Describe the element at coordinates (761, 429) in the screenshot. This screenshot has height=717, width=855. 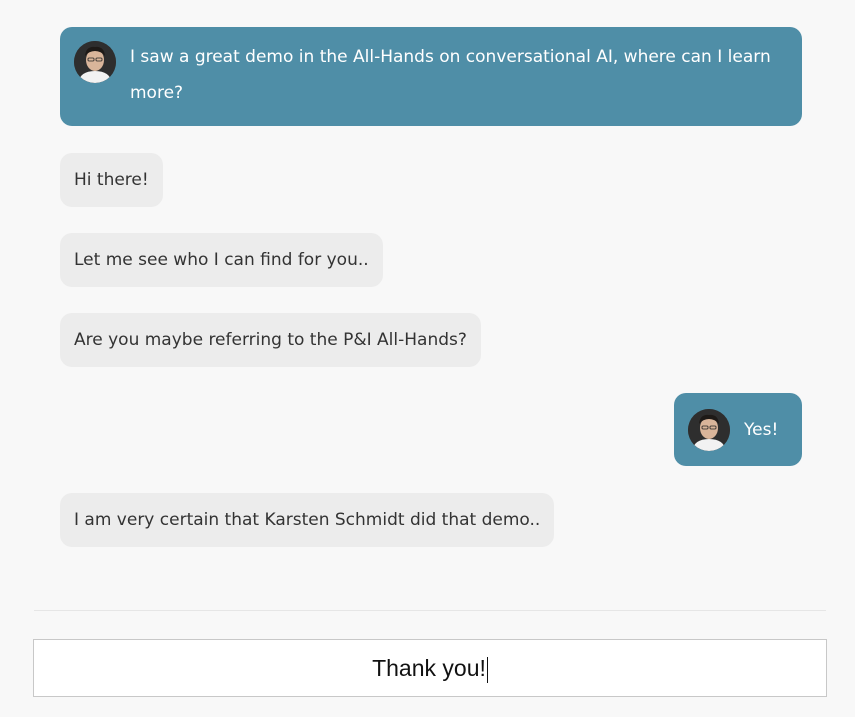
I see `message-text: Yes!` at that location.